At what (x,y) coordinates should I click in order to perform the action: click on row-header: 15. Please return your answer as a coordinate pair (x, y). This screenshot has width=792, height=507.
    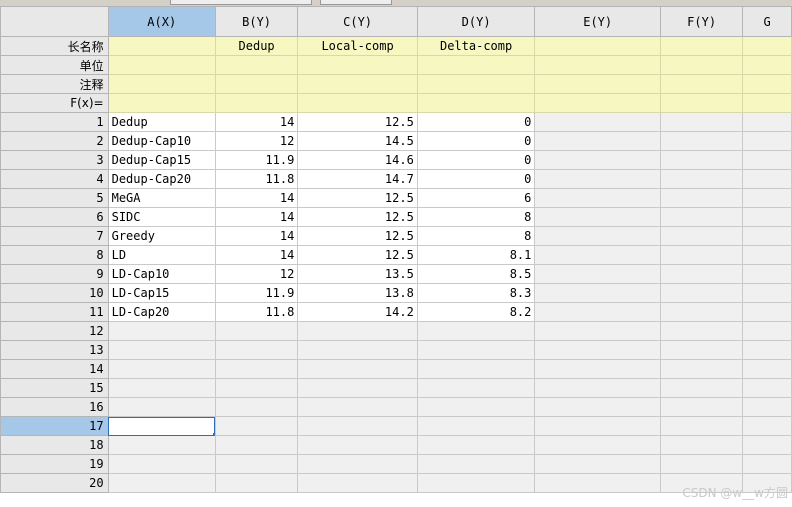
    Looking at the image, I should click on (54, 388).